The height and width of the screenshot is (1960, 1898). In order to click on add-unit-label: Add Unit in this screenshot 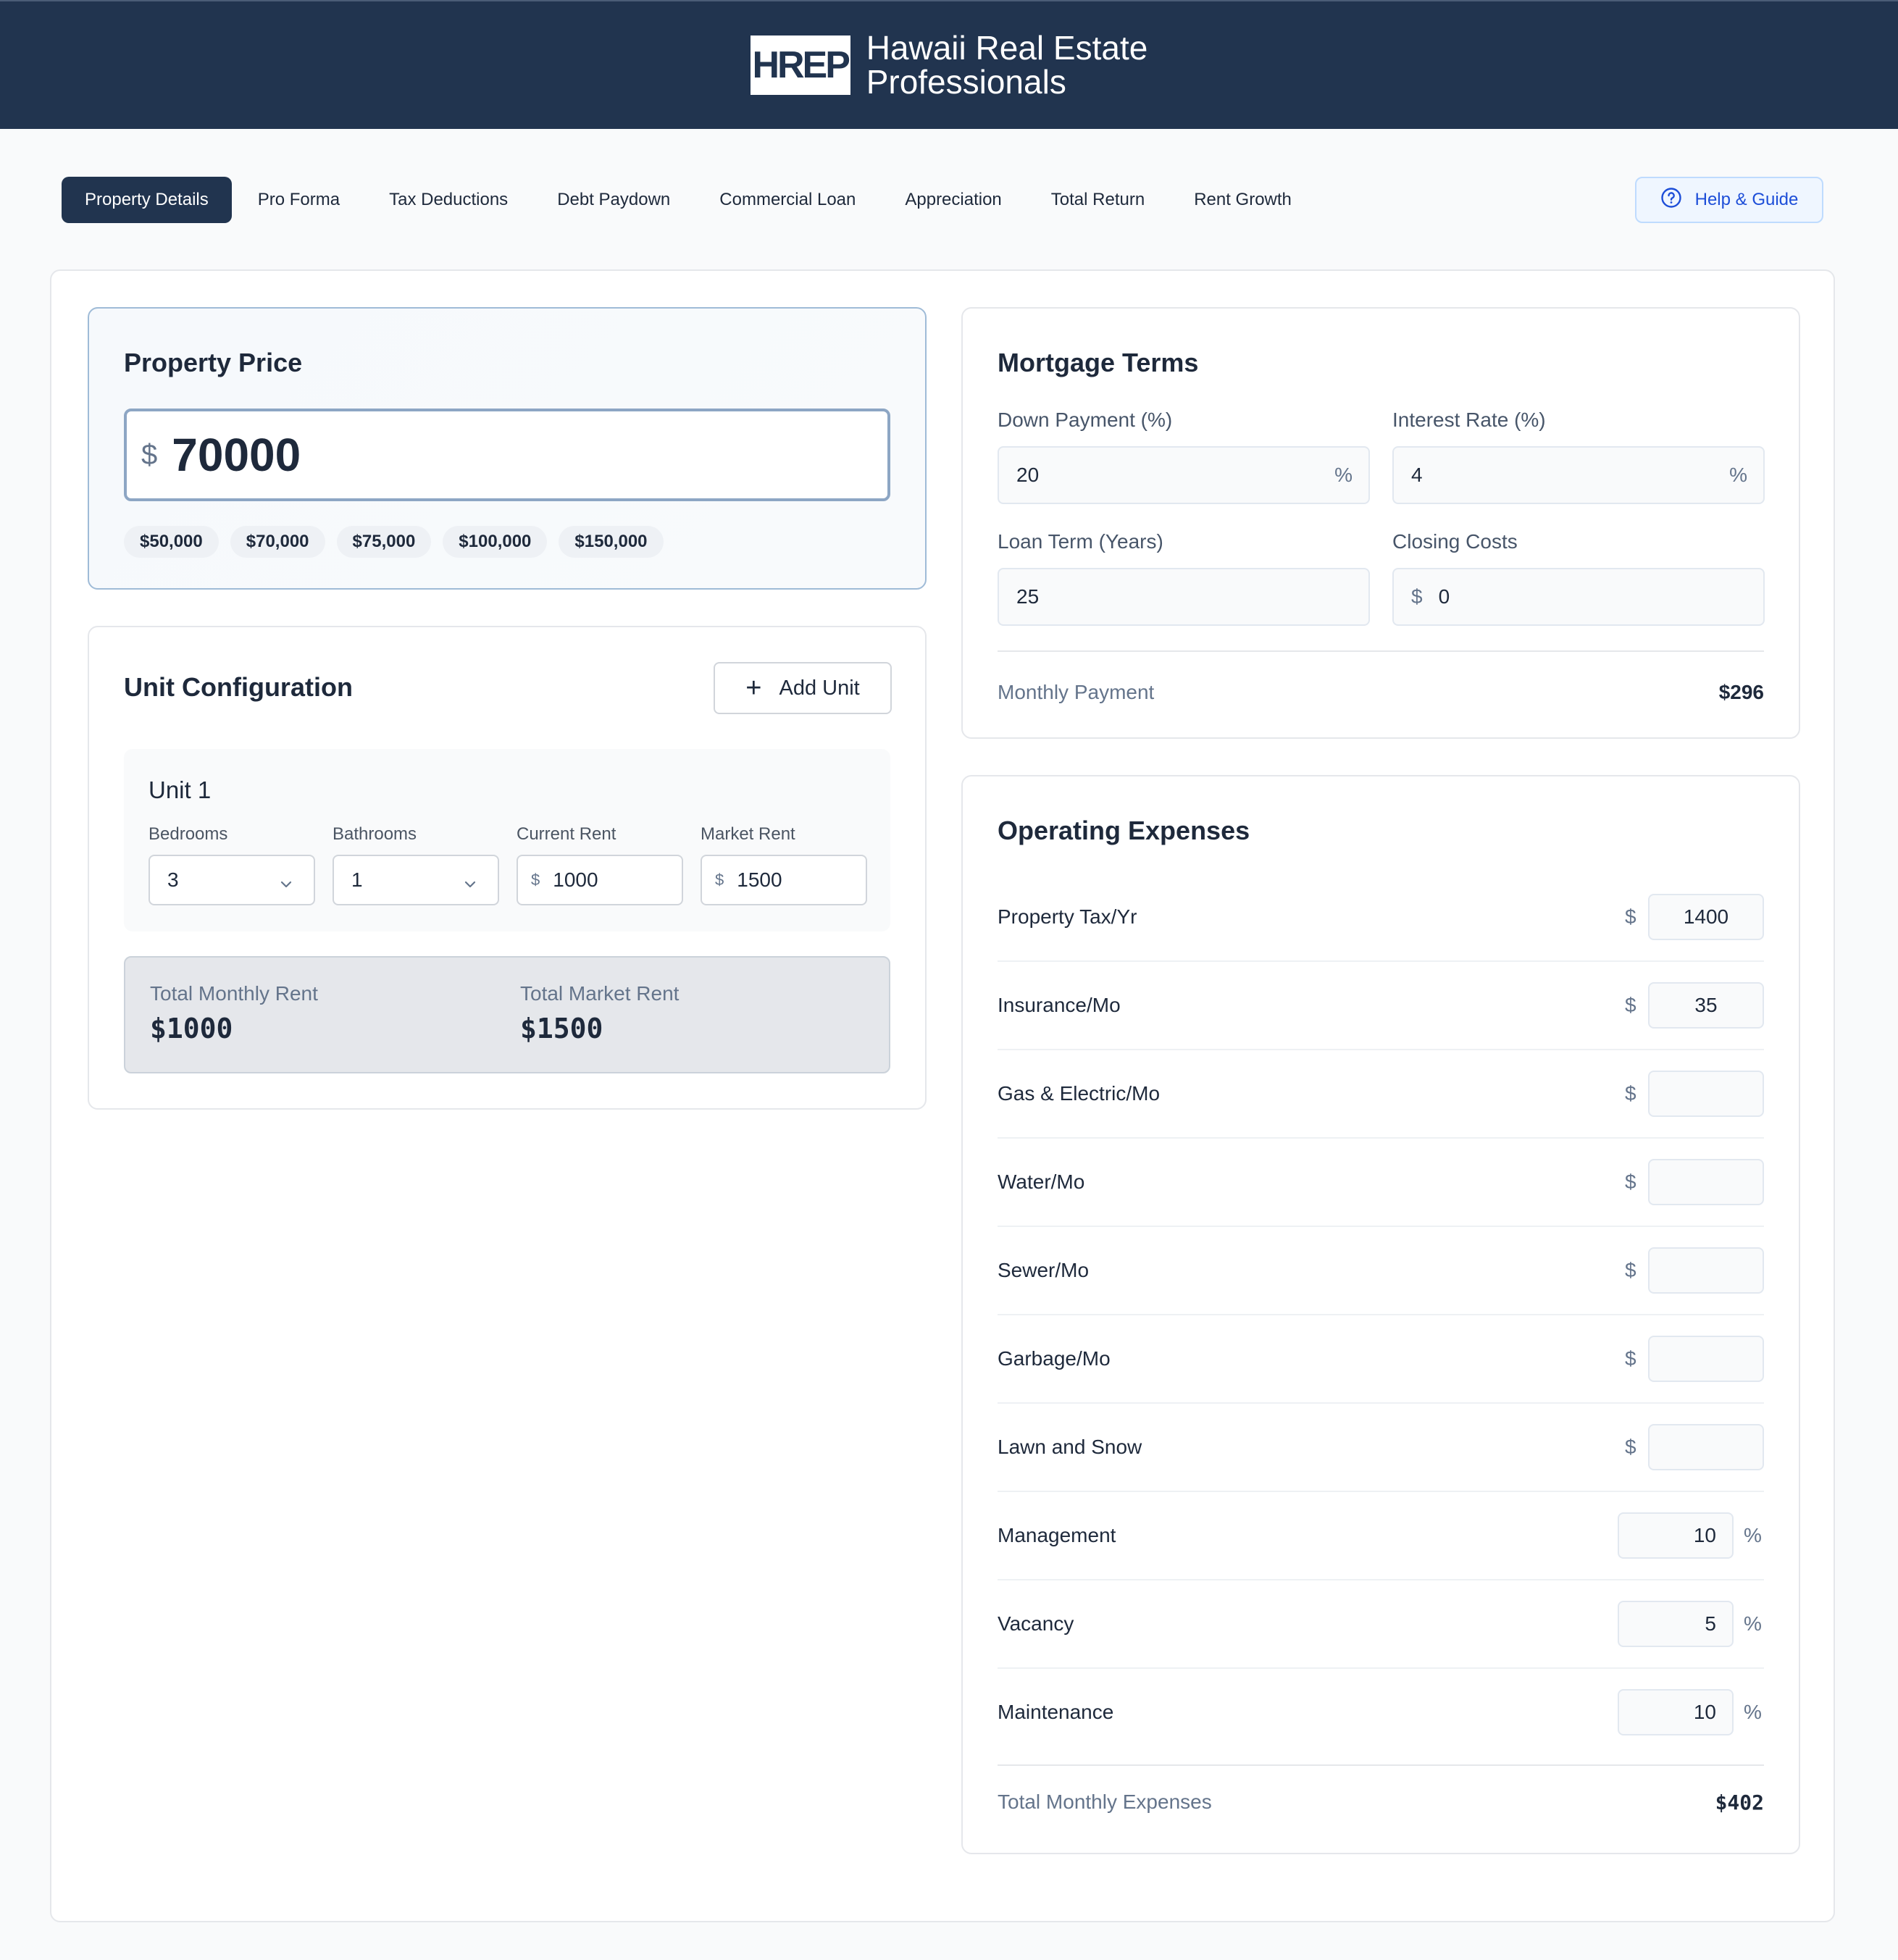, I will do `click(819, 688)`.